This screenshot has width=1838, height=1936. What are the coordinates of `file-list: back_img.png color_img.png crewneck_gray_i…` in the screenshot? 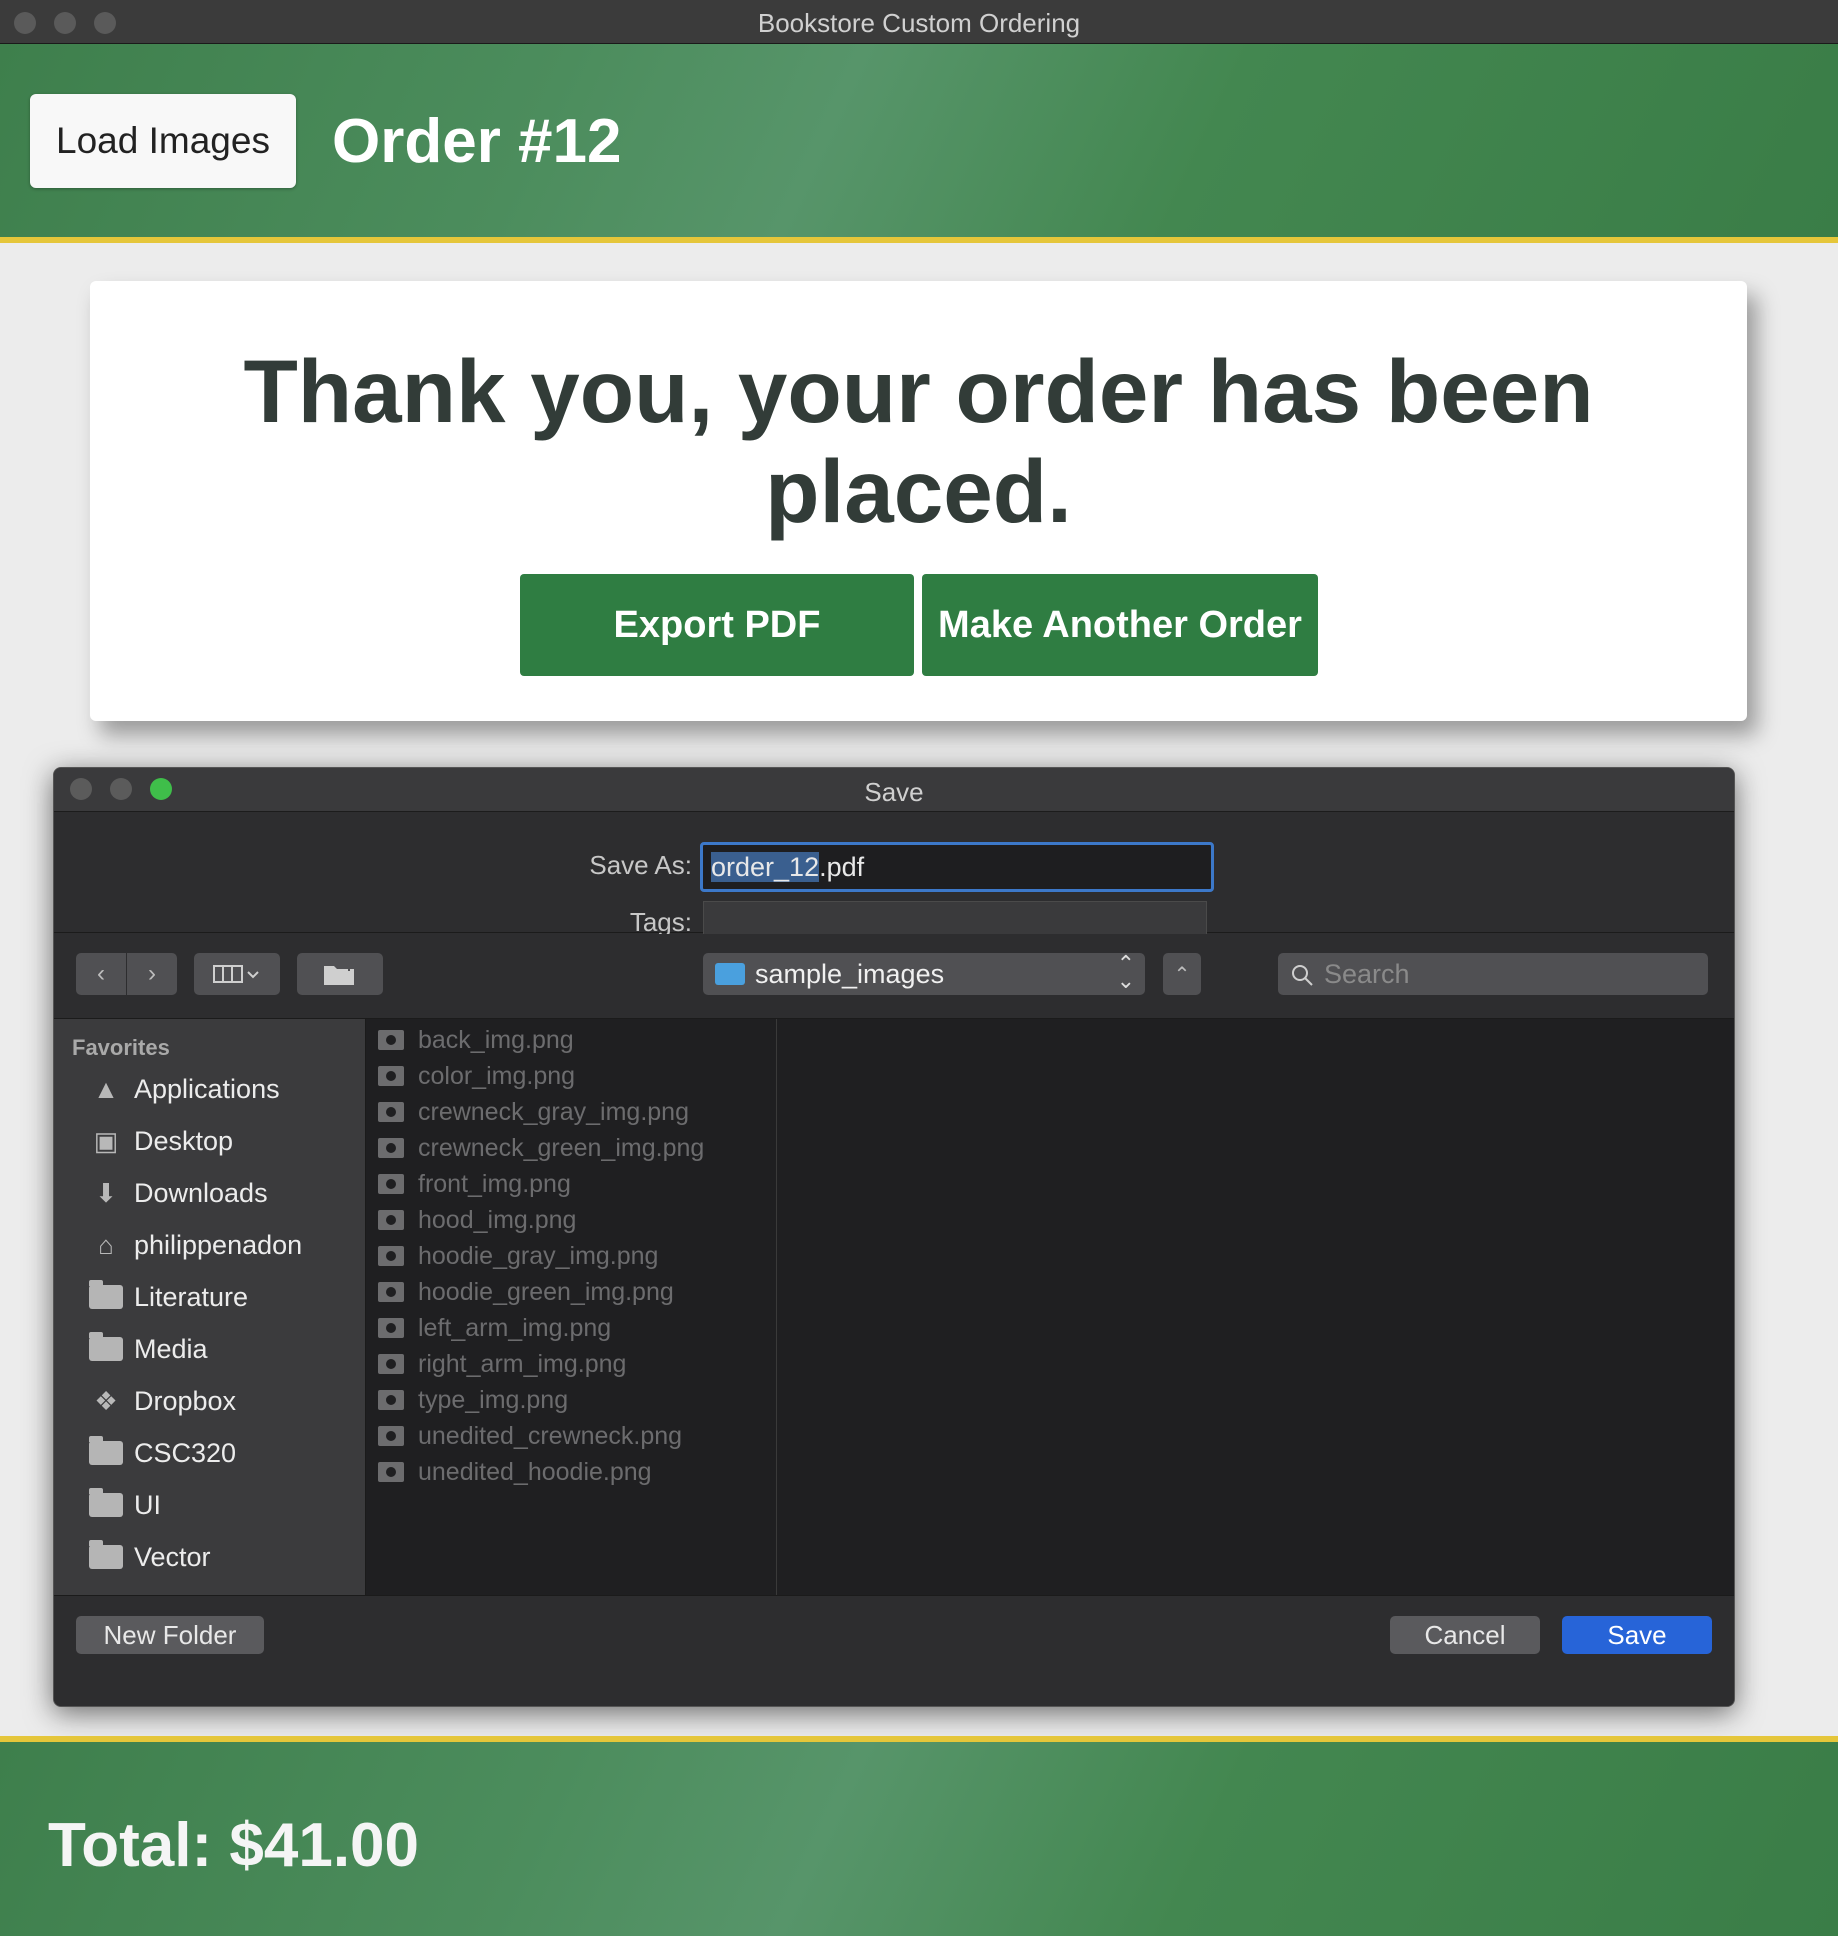 It's located at (571, 1307).